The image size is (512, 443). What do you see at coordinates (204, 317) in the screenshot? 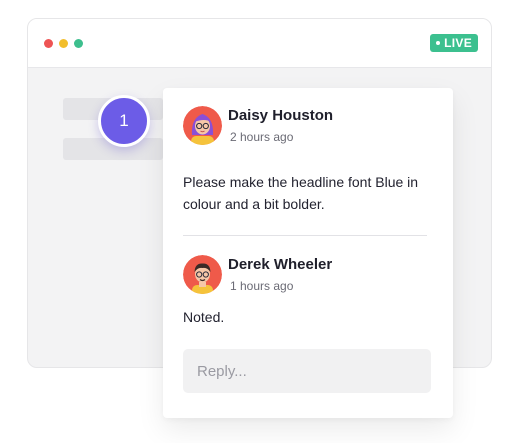
I see `comment-text: Noted.` at bounding box center [204, 317].